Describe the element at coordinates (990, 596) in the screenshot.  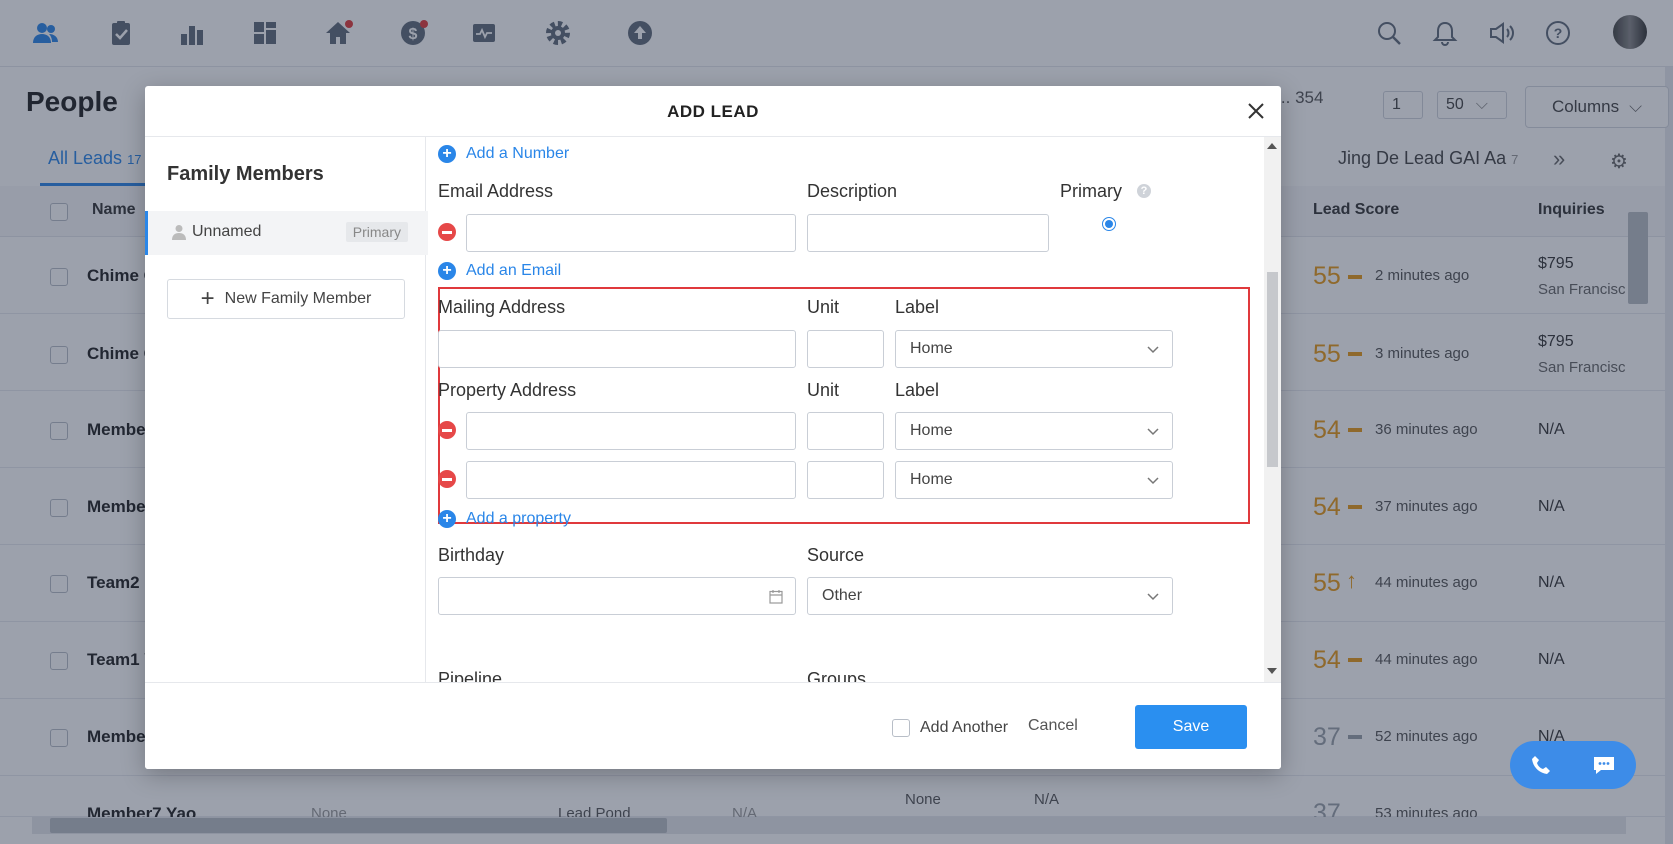
I see `source-select: Other` at that location.